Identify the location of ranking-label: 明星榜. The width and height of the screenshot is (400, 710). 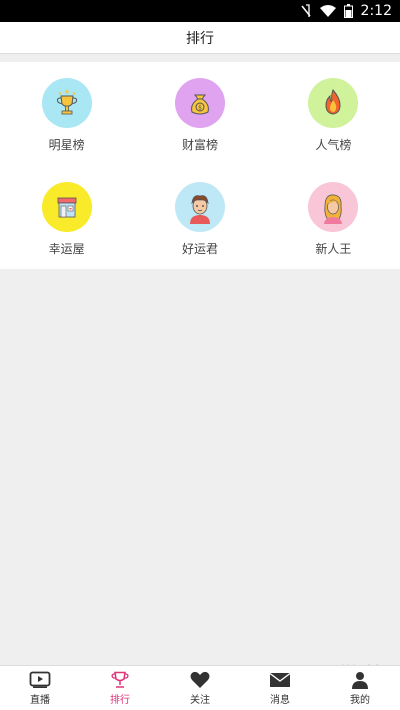
(66, 145).